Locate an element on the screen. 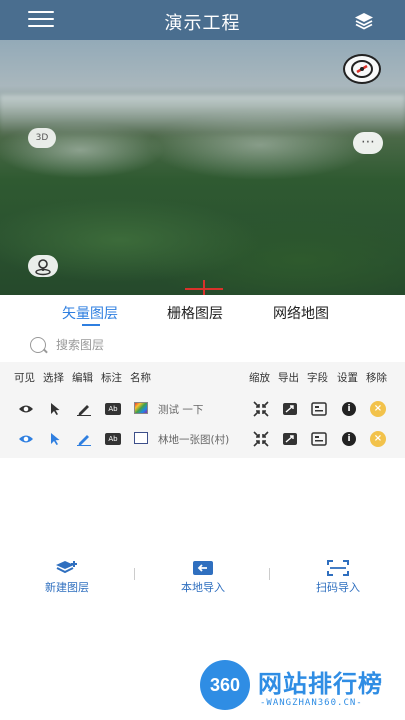  col-settings: 设置 is located at coordinates (347, 378).